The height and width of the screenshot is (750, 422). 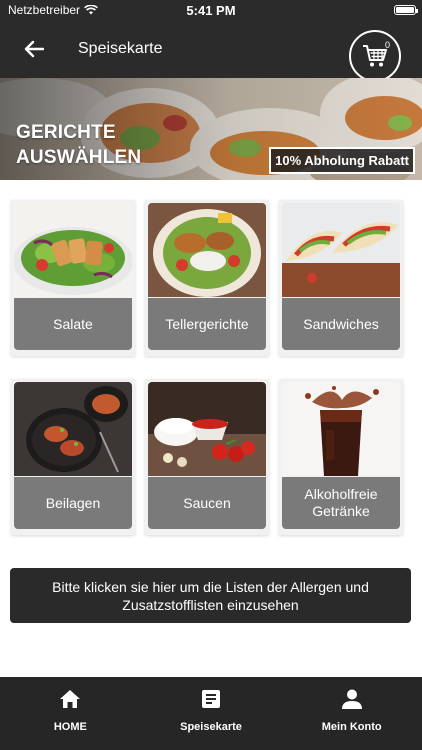 I want to click on carrier-name: Netzbetreiber, so click(x=44, y=10).